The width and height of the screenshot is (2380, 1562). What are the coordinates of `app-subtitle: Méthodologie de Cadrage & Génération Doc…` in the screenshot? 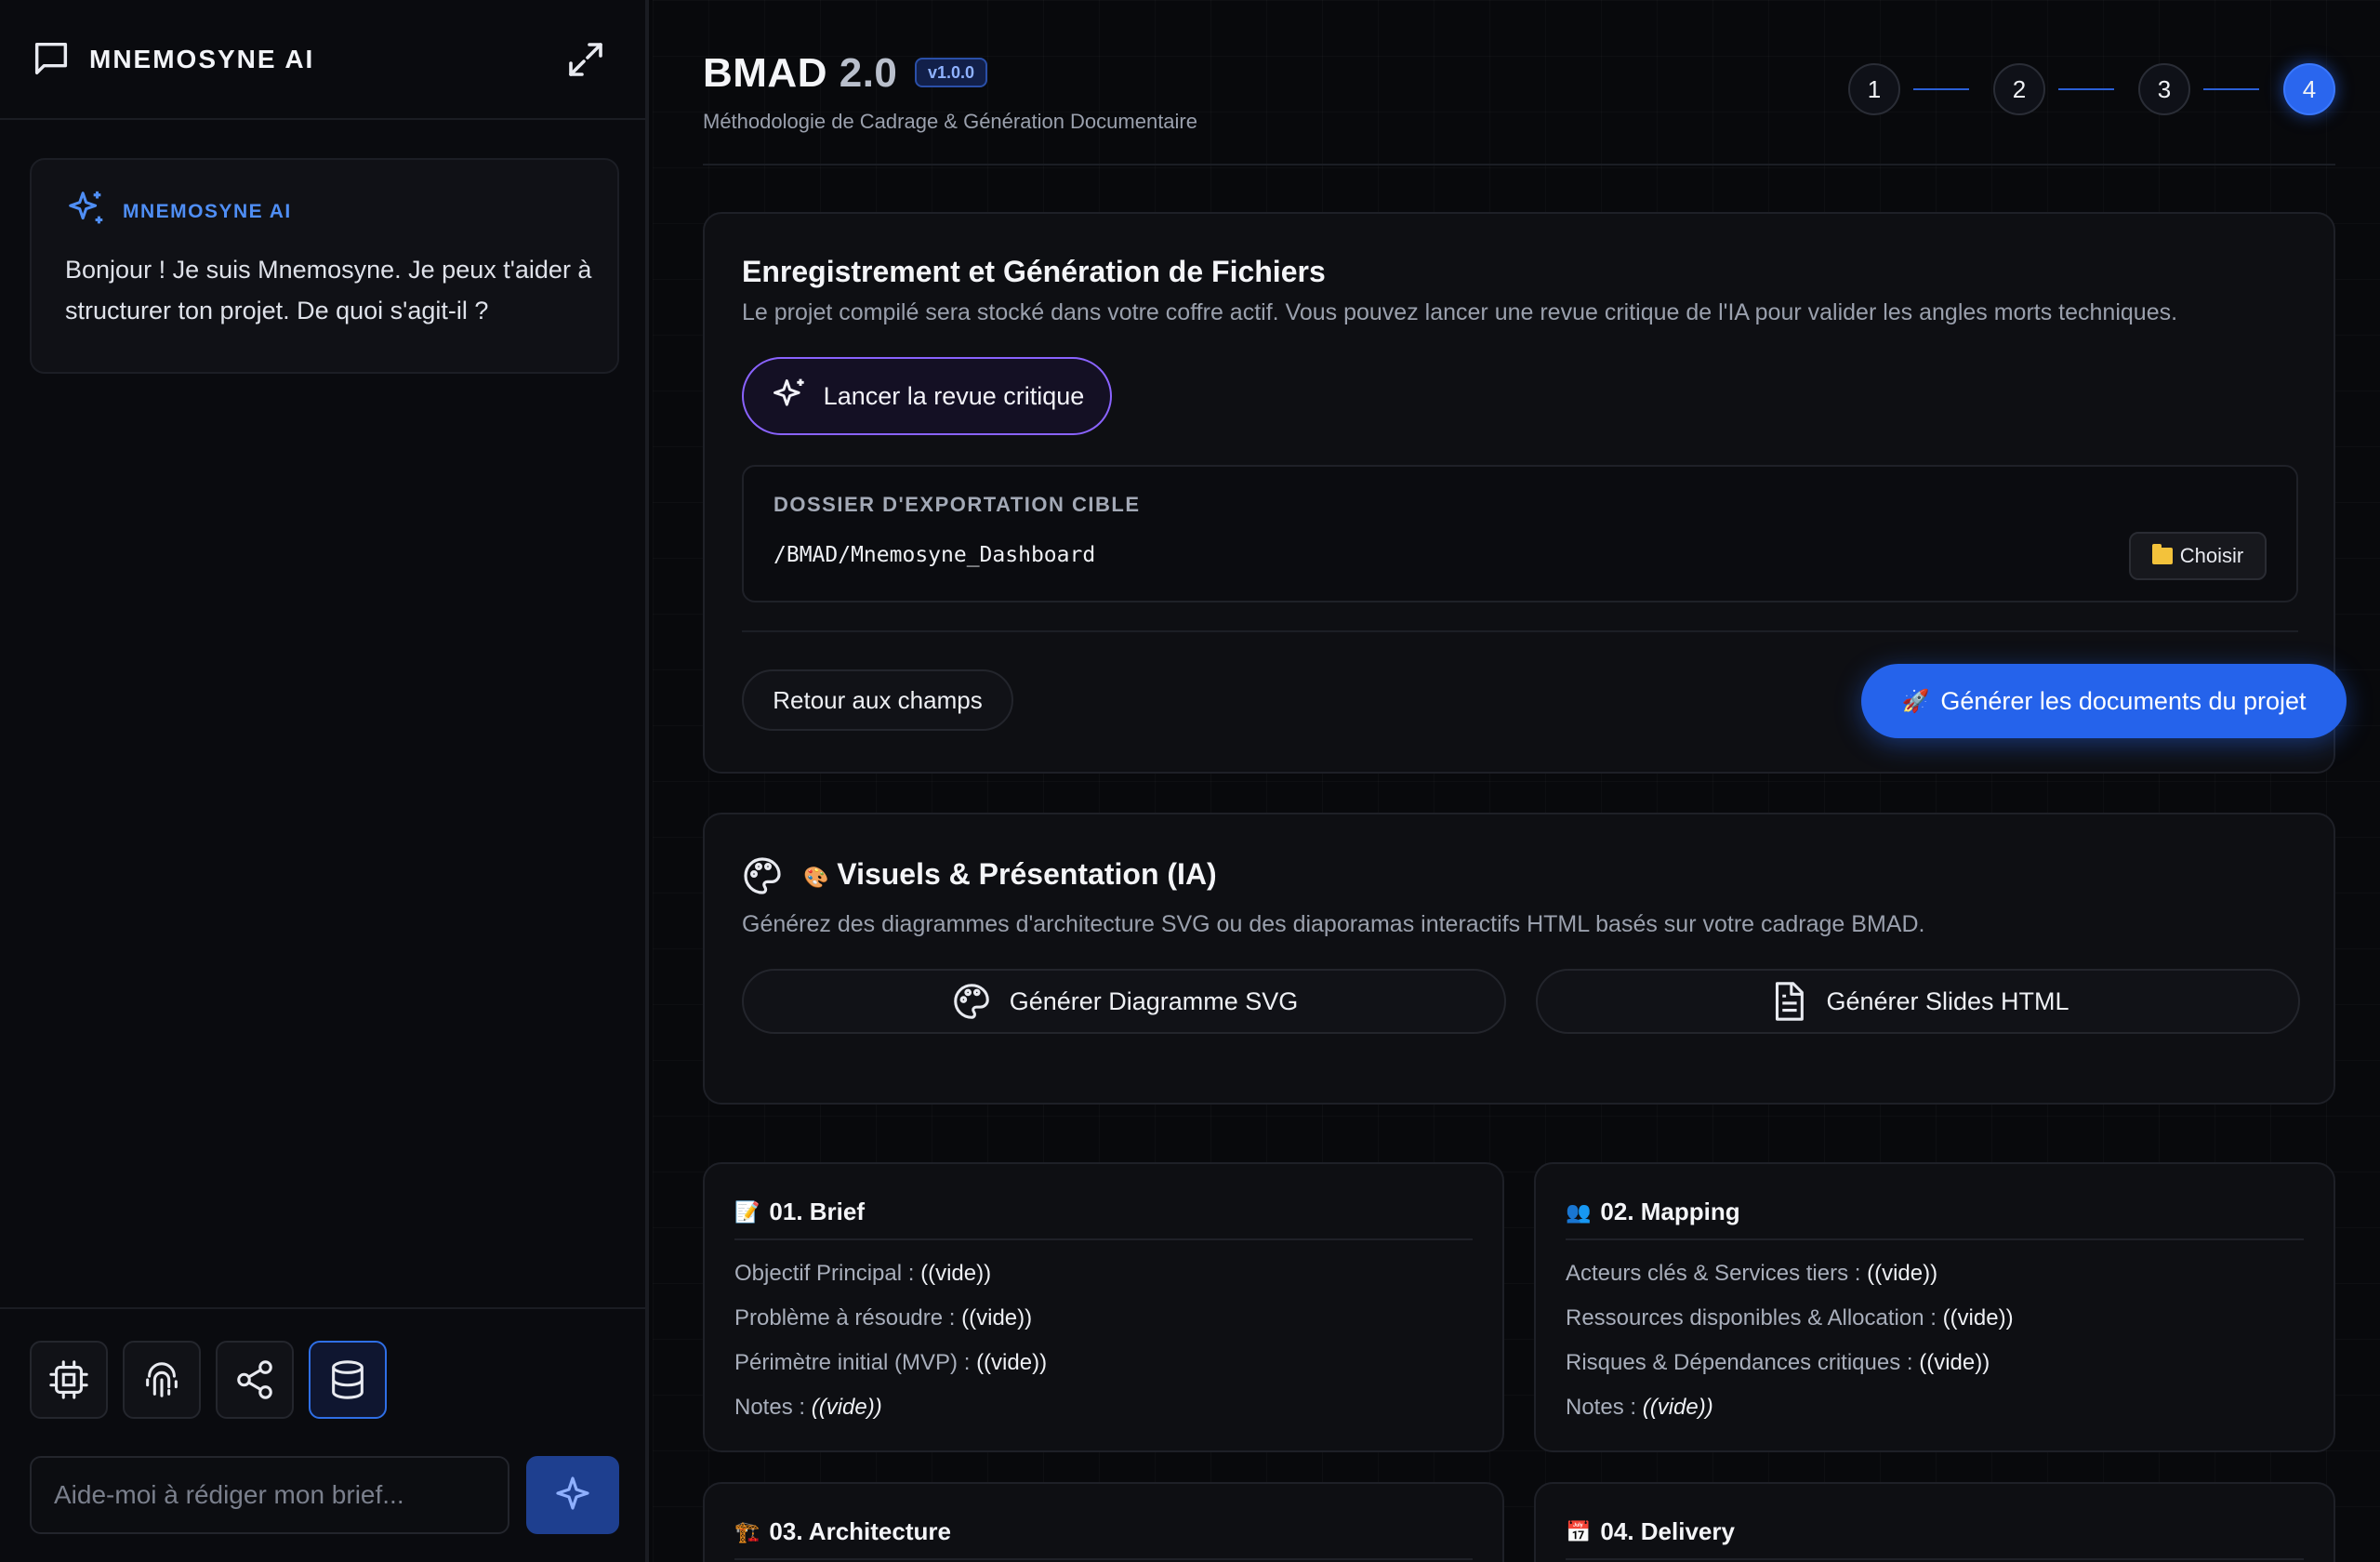 It's located at (950, 122).